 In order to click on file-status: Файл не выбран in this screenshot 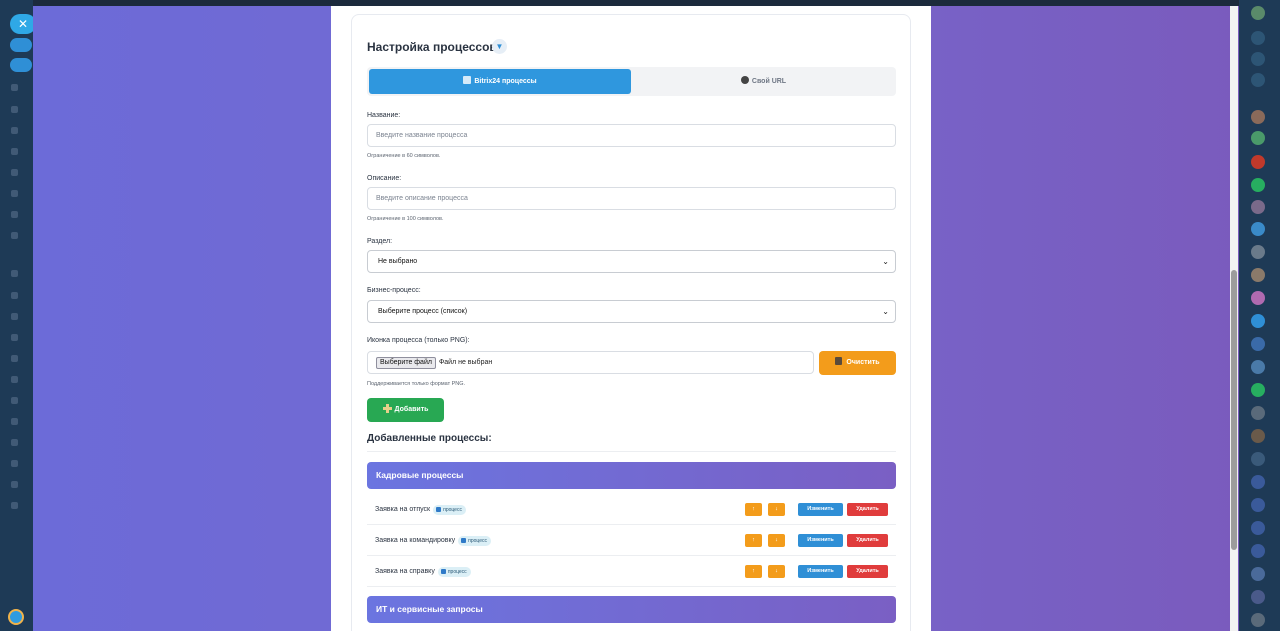, I will do `click(465, 362)`.